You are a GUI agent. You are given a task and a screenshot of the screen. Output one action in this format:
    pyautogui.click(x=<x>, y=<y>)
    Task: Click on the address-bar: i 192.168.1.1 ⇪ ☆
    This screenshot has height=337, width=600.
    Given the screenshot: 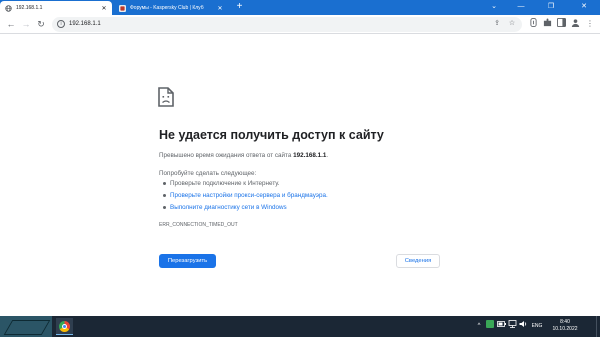 What is the action you would take?
    pyautogui.click(x=287, y=24)
    